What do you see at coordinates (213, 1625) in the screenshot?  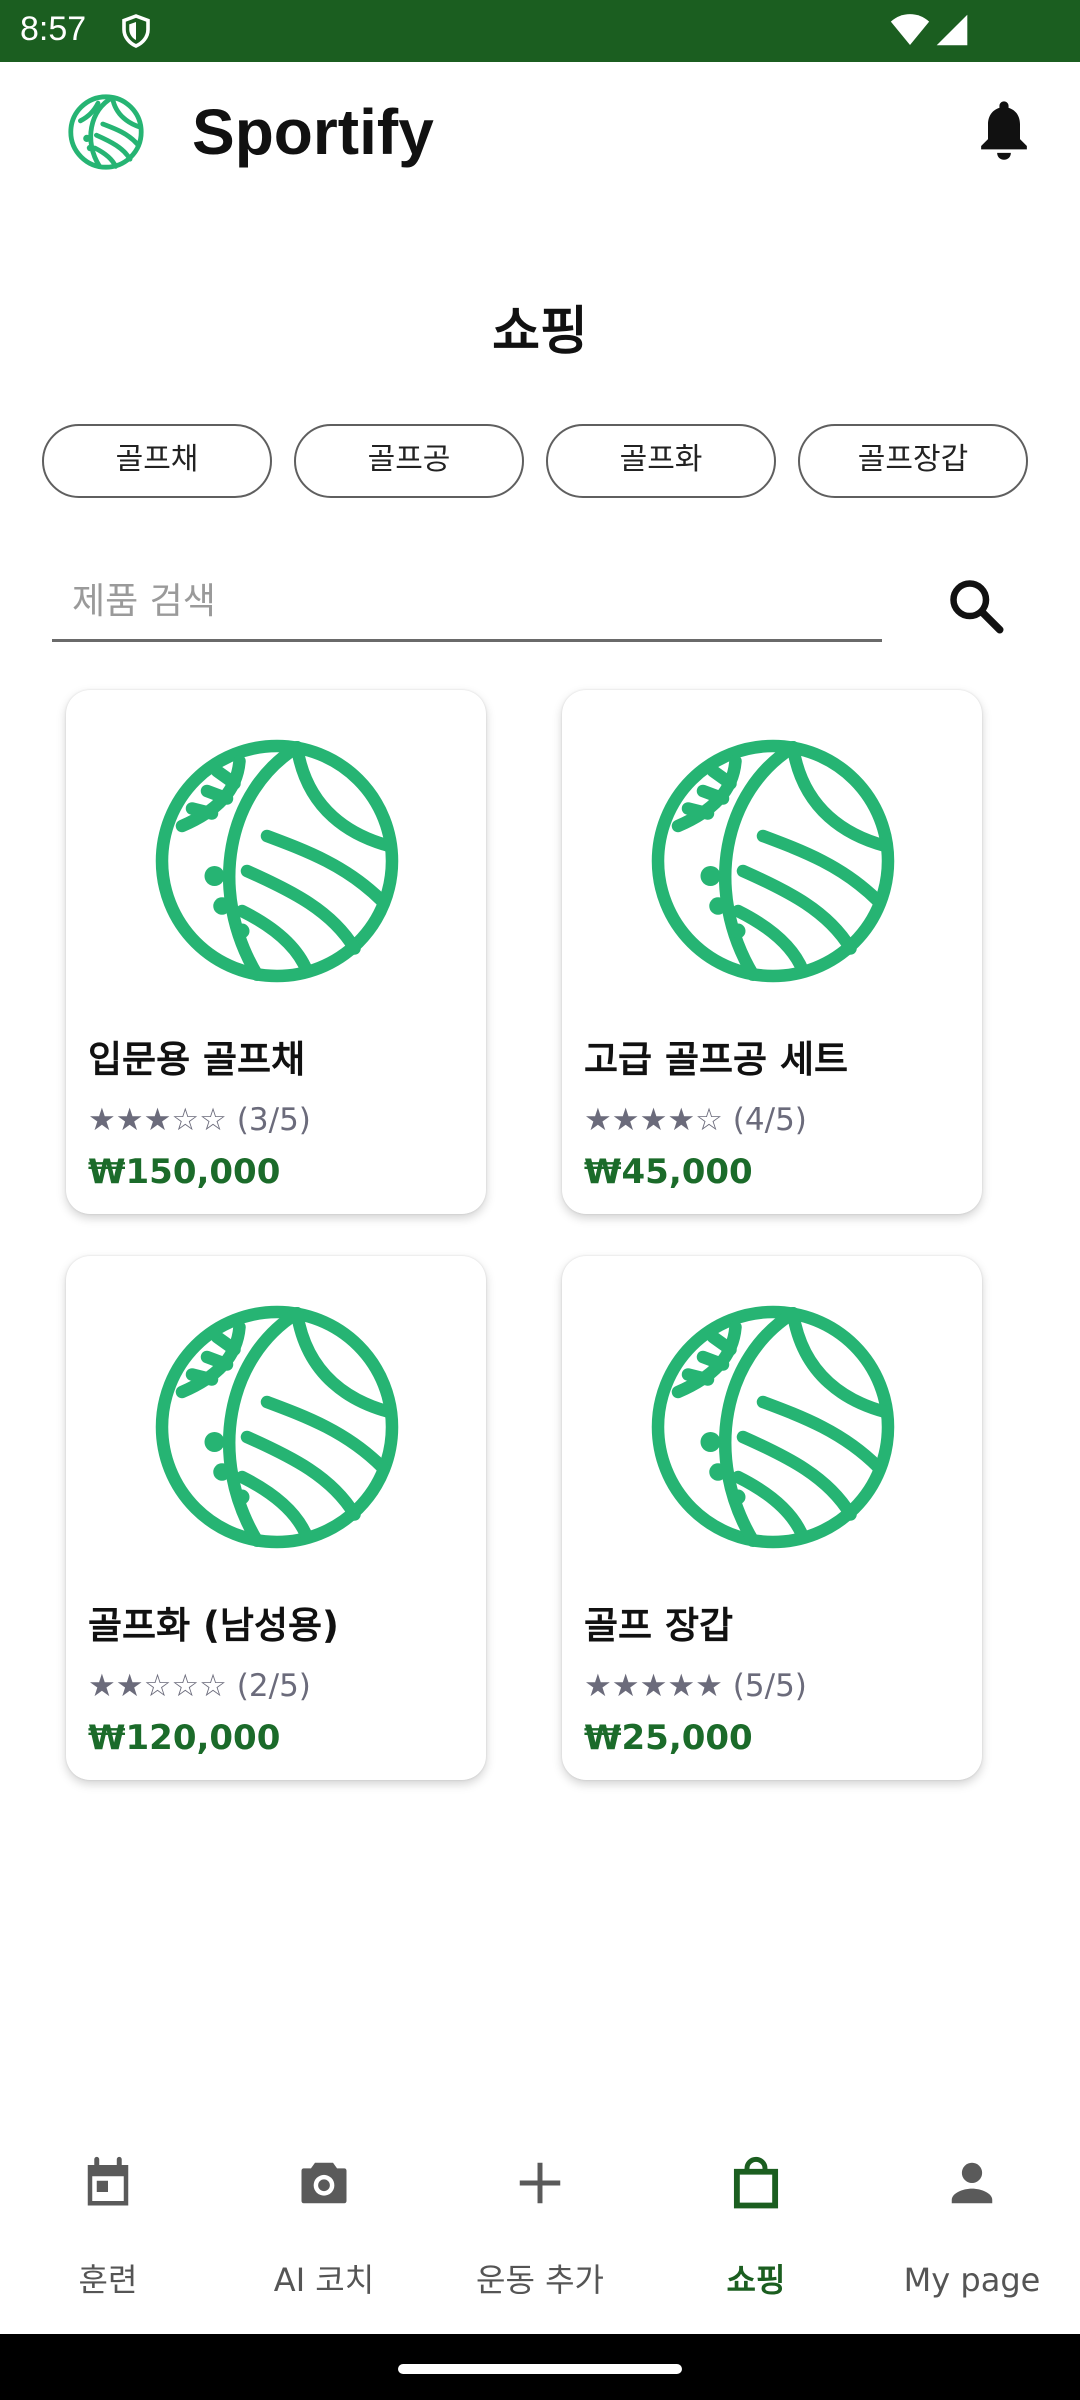 I see `product-name: 골프화 (남성용)` at bounding box center [213, 1625].